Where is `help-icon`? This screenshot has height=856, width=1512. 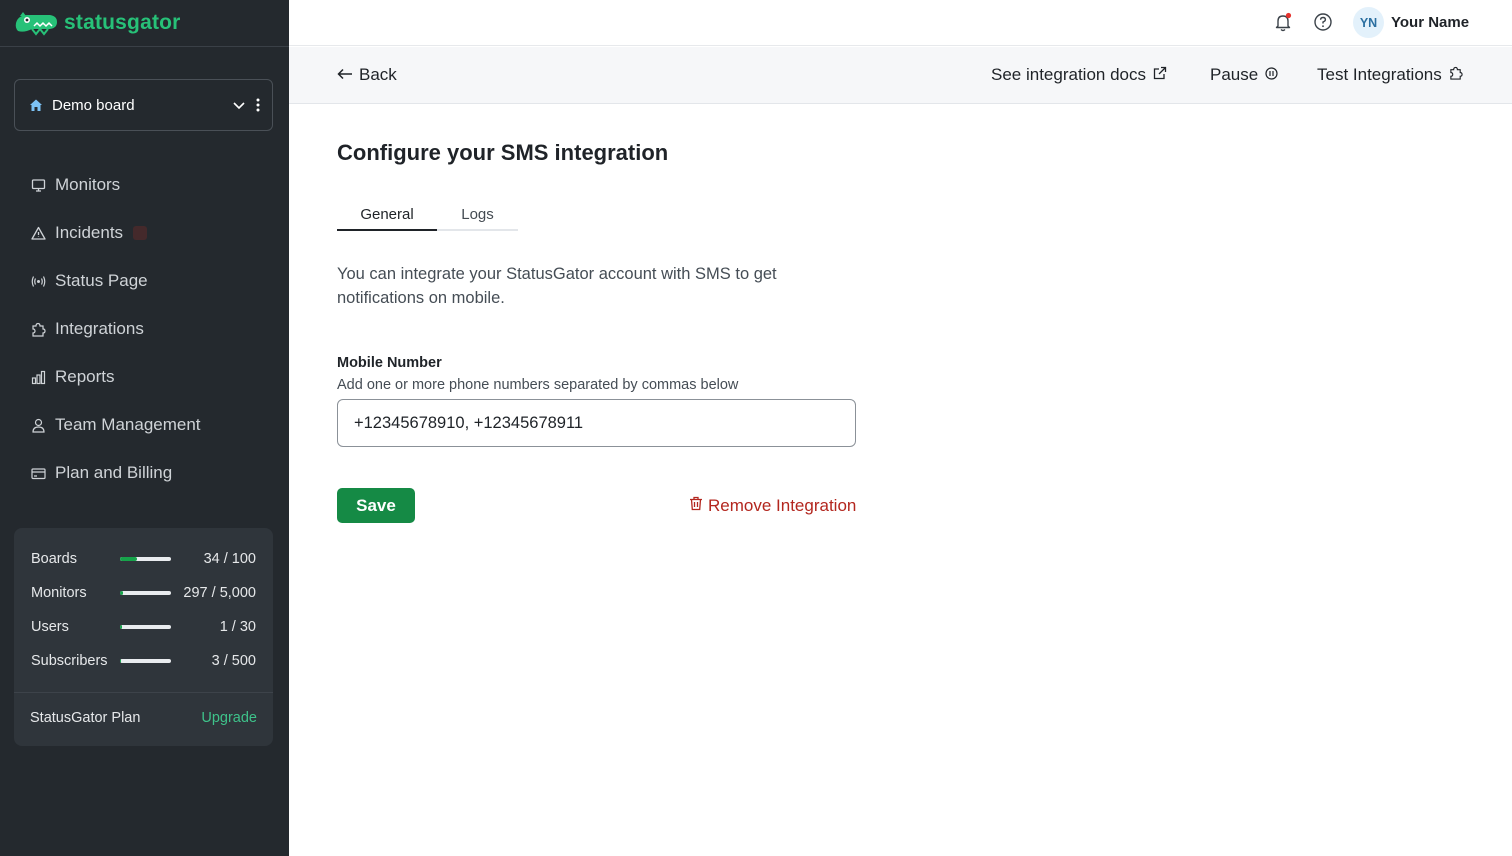
help-icon is located at coordinates (1323, 22).